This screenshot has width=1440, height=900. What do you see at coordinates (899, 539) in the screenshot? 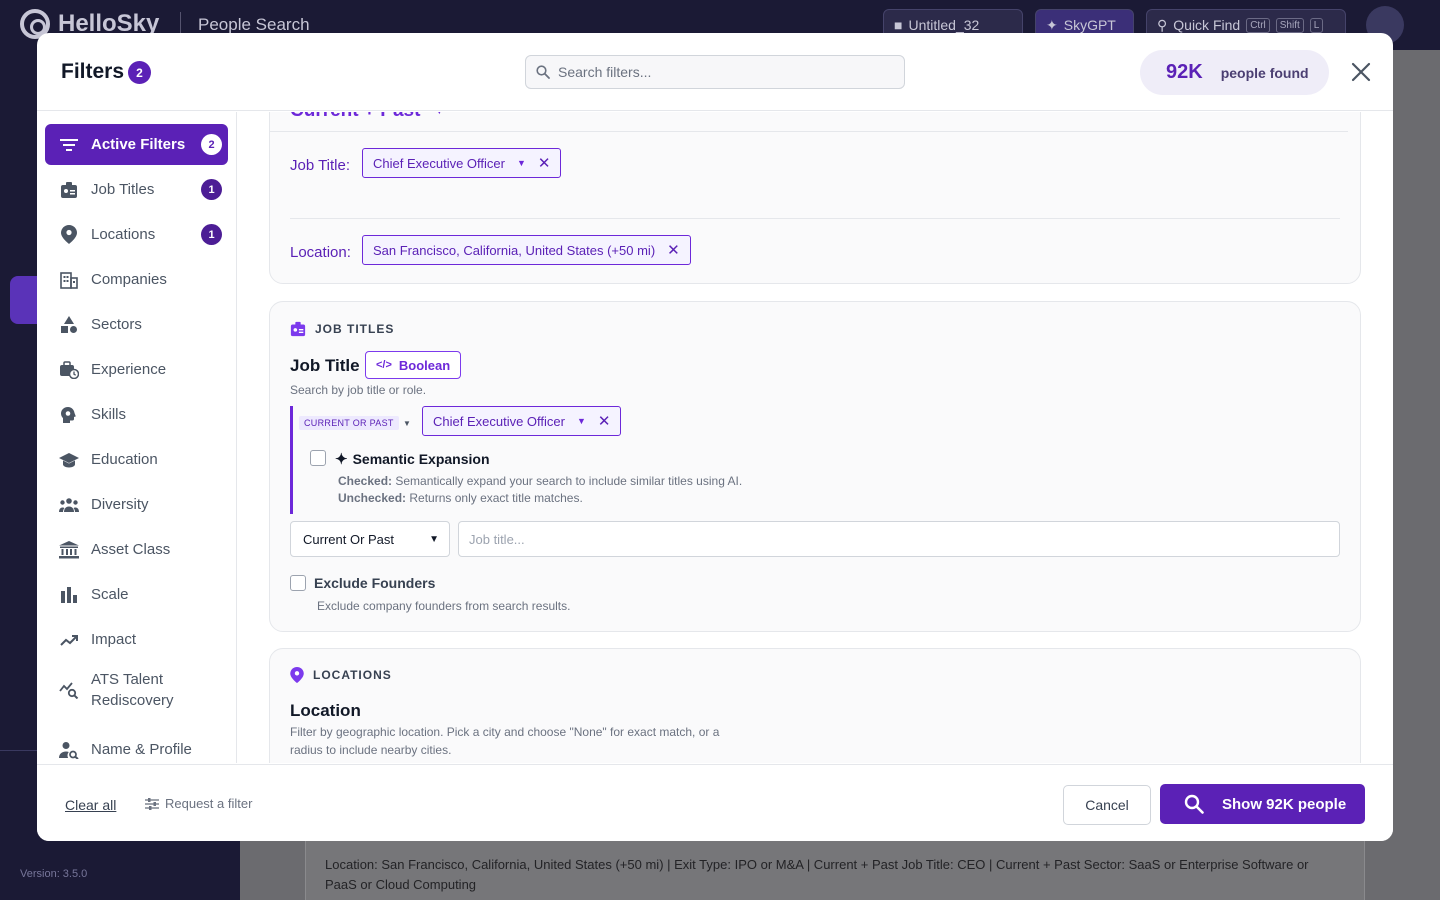
I see `job-title-input` at bounding box center [899, 539].